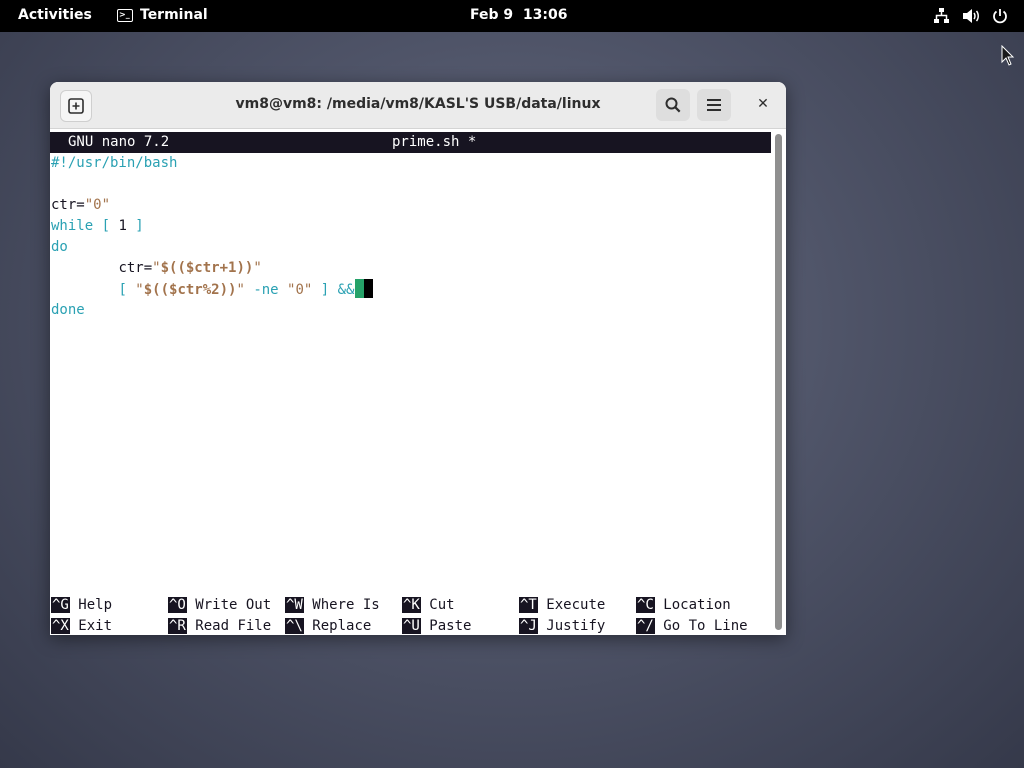 The height and width of the screenshot is (768, 1024). I want to click on code-line-1: #!/usr/bin/bash, so click(114, 163).